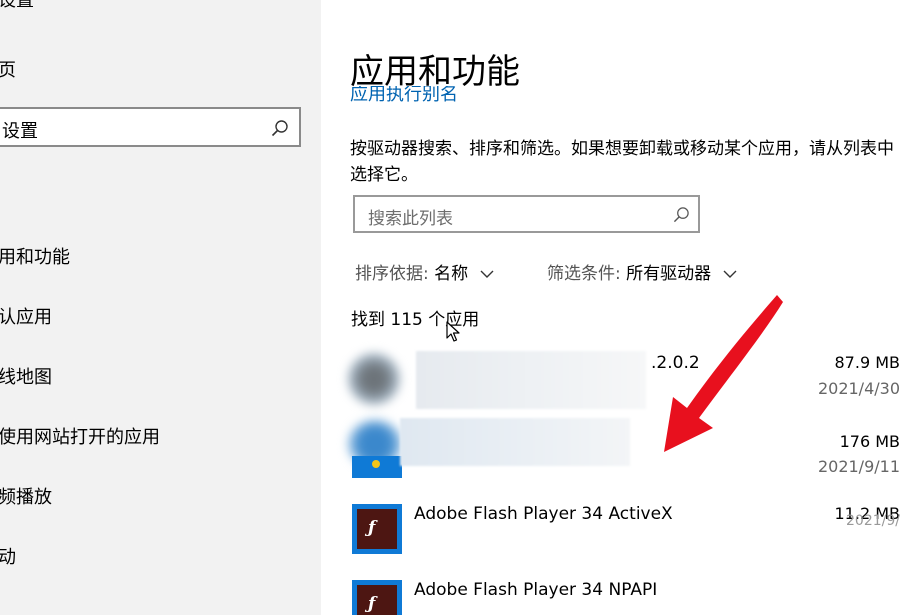  I want to click on filter-value: 所有驱动器, so click(669, 274).